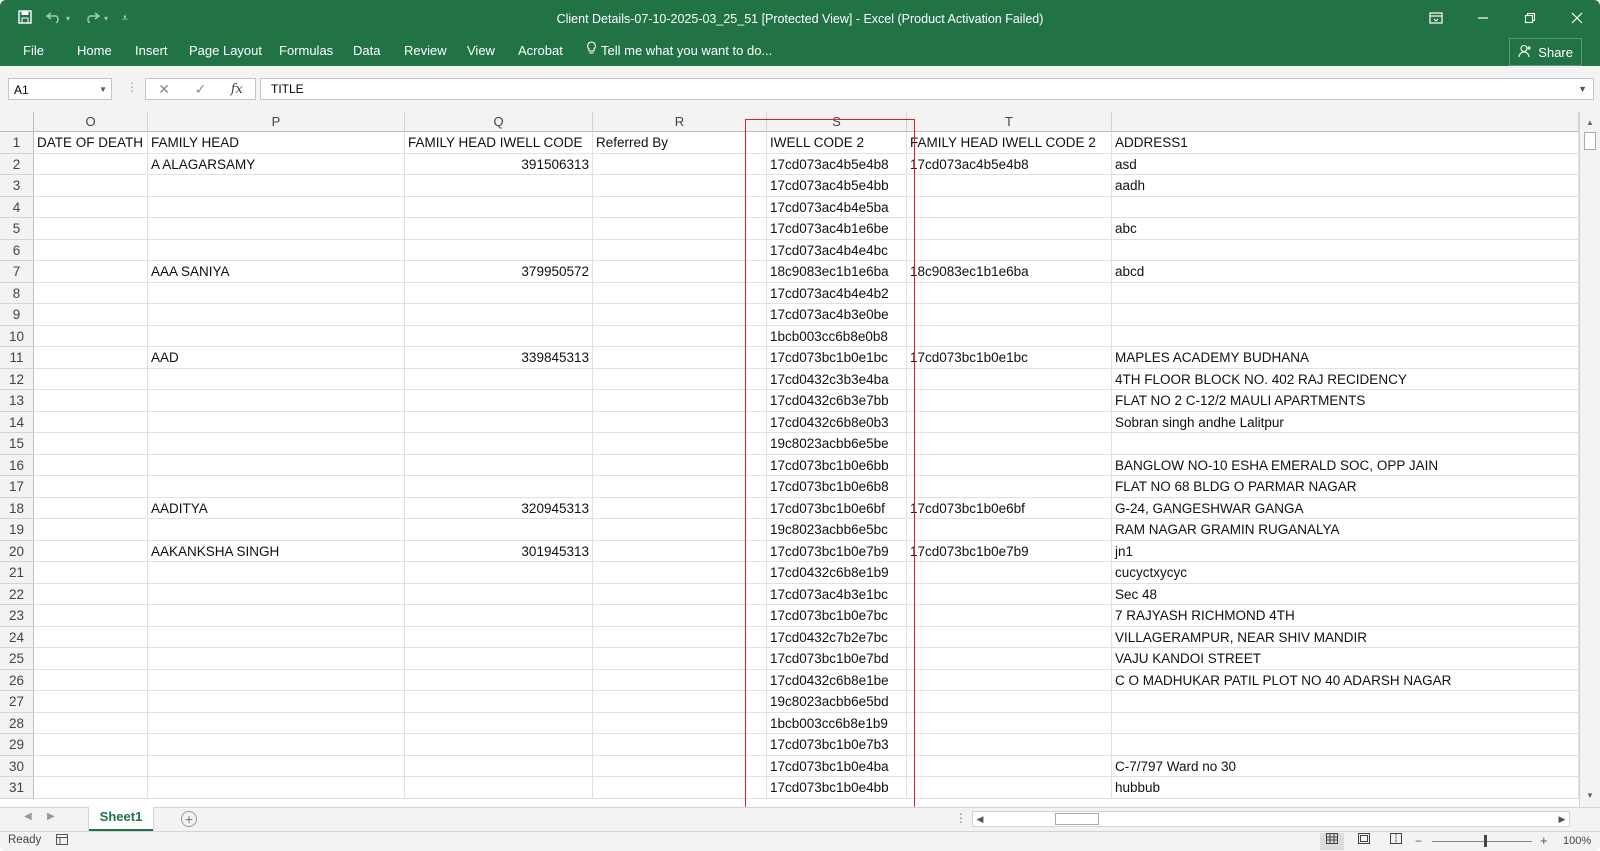 The image size is (1600, 851). What do you see at coordinates (837, 336) in the screenshot?
I see `cell: 1bcb003cc6b8e0b8` at bounding box center [837, 336].